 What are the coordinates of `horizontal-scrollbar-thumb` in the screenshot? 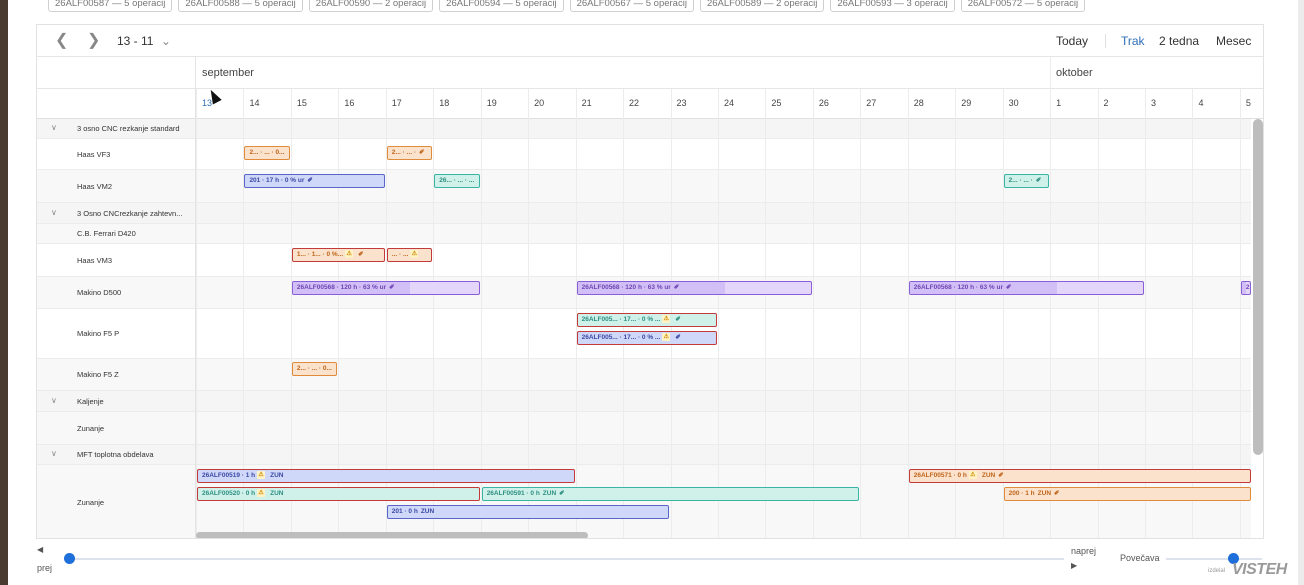 It's located at (392, 535).